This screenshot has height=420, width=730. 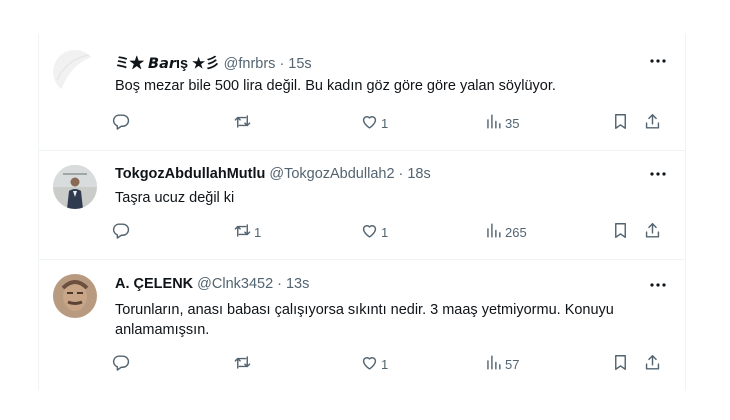 I want to click on username: @fnrbrs, so click(x=250, y=64).